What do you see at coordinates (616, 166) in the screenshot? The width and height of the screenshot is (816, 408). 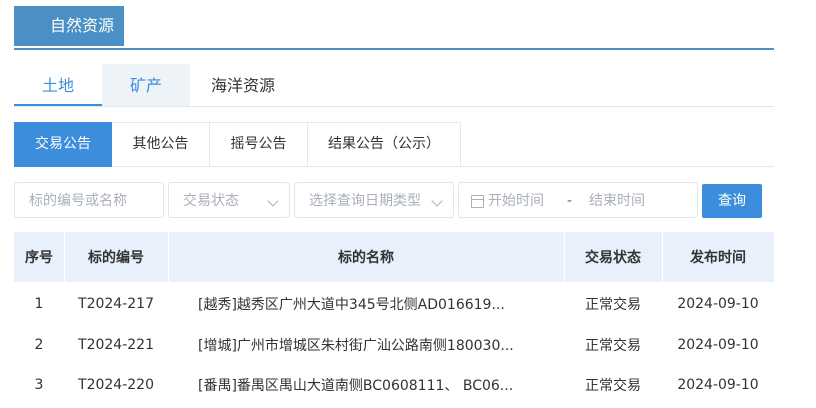 I see `subtab-divider` at bounding box center [616, 166].